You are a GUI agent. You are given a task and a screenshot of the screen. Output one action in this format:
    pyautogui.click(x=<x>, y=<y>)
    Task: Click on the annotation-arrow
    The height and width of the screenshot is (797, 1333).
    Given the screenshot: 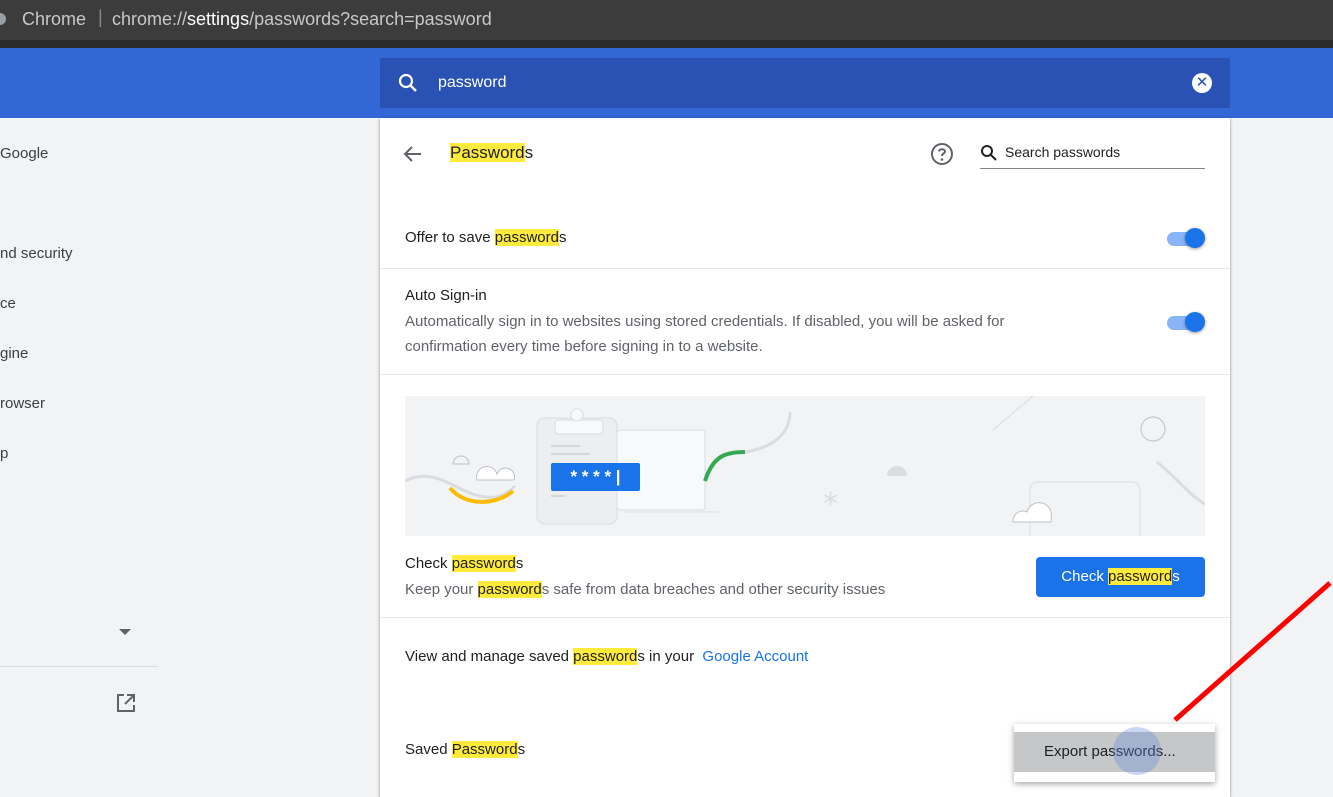 What is the action you would take?
    pyautogui.click(x=1252, y=651)
    